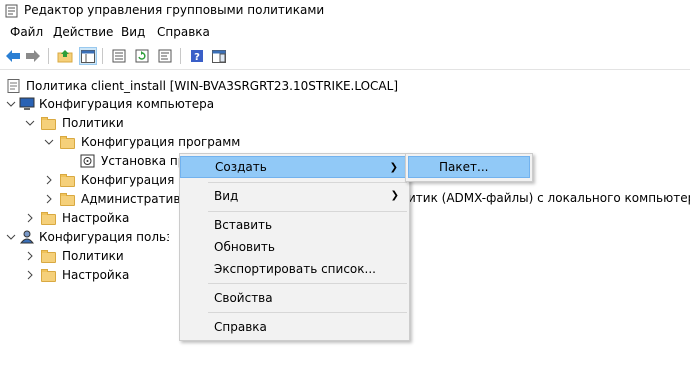 Image resolution: width=690 pixels, height=366 pixels. I want to click on context-menu-refresh: Обновить, so click(294, 247).